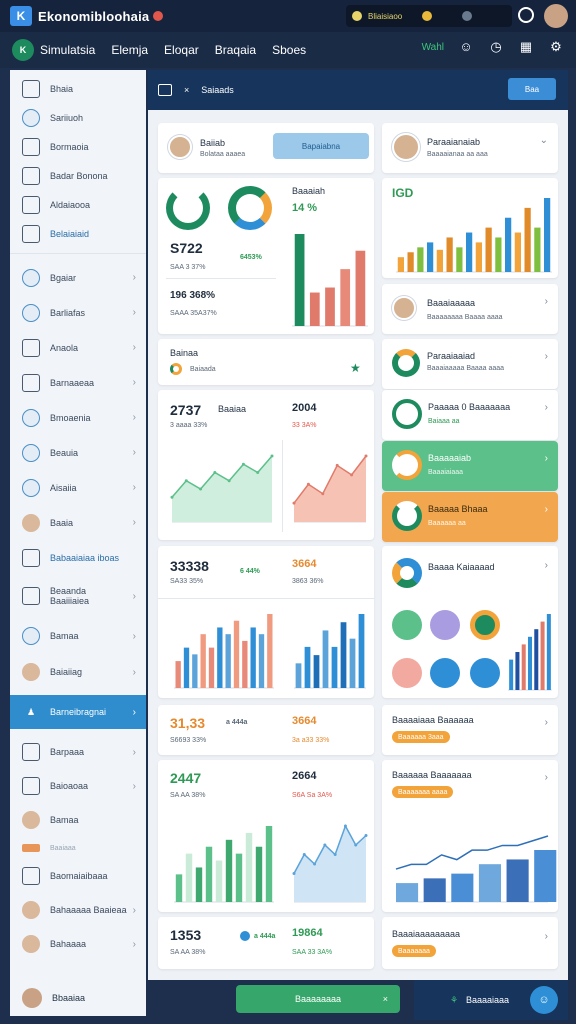 The width and height of the screenshot is (576, 1024). Describe the element at coordinates (224, 651) in the screenshot. I see `bar-chart` at that location.